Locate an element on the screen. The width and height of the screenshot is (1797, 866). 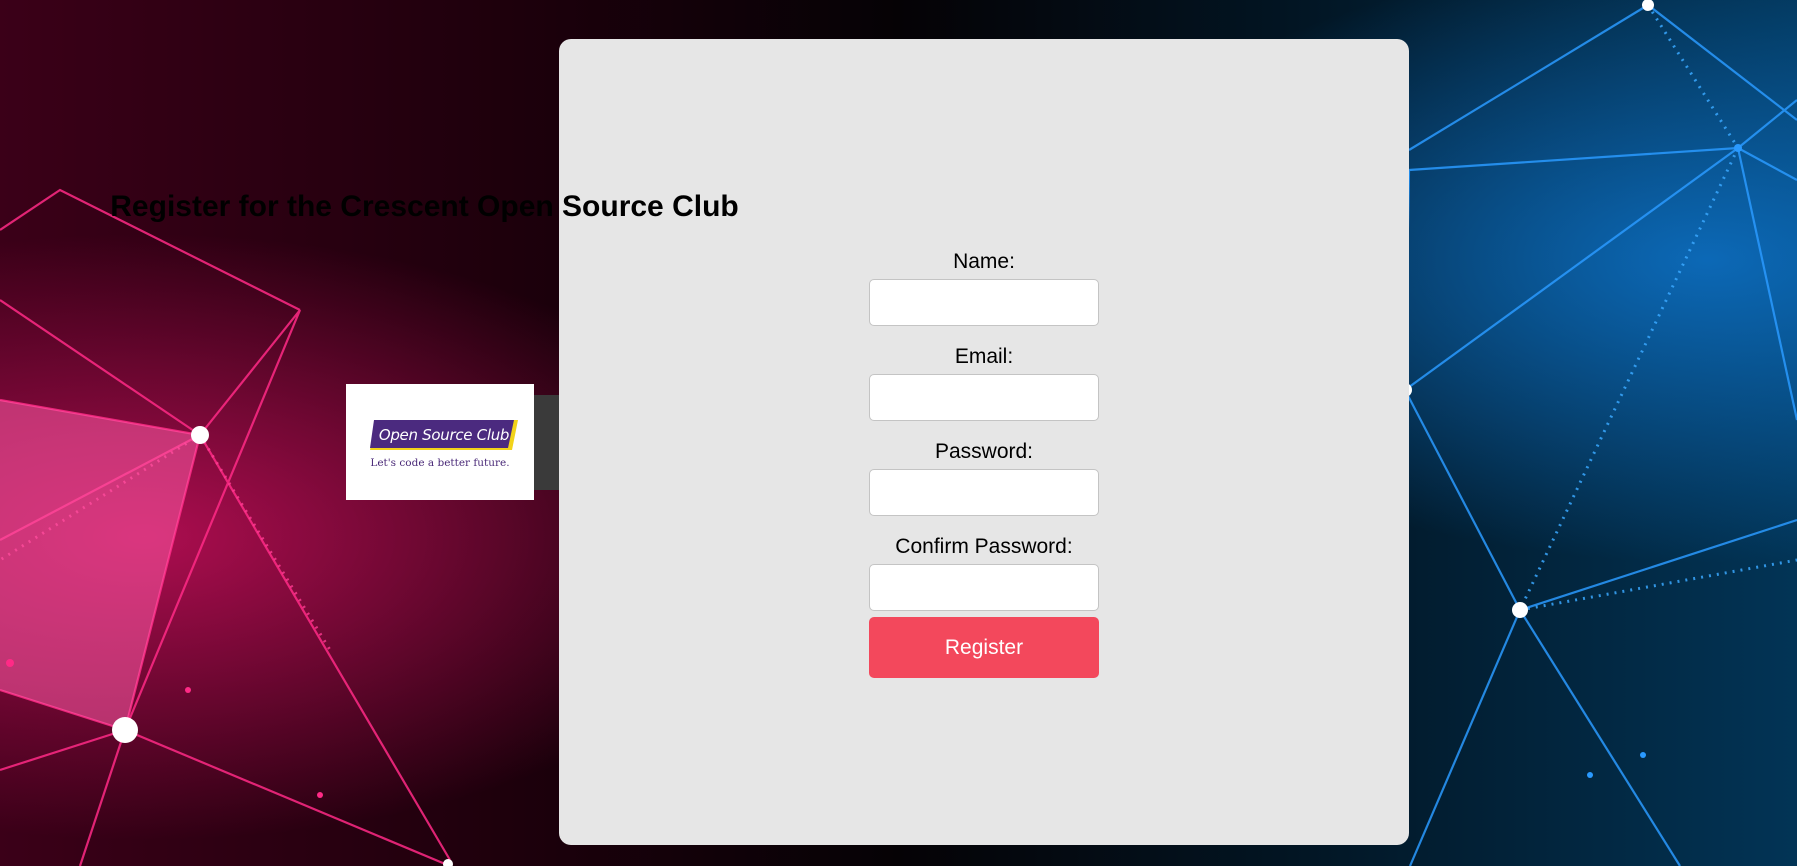
confirm-password-input is located at coordinates (984, 587).